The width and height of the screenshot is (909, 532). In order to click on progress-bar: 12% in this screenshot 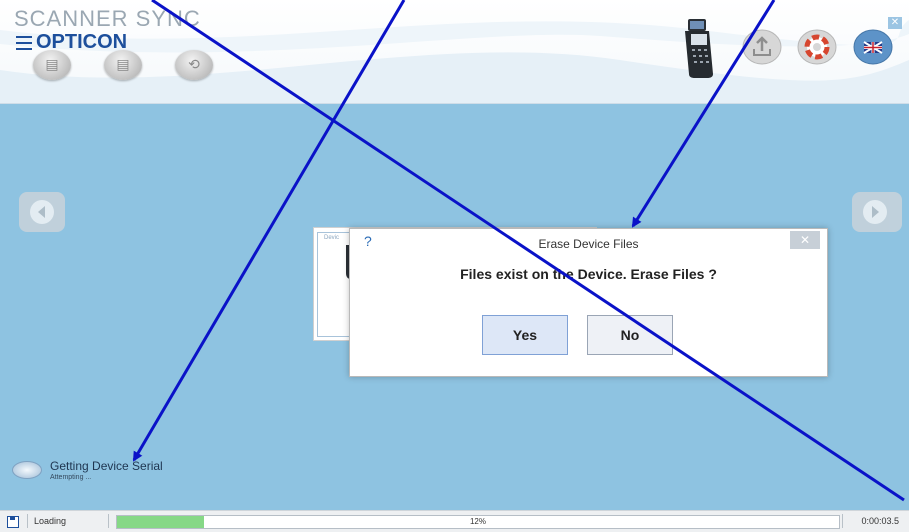, I will do `click(478, 522)`.